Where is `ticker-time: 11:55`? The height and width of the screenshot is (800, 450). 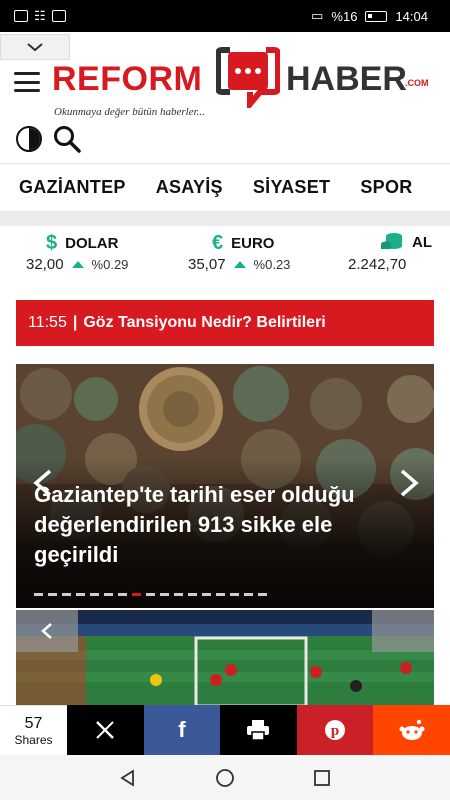 ticker-time: 11:55 is located at coordinates (47, 322).